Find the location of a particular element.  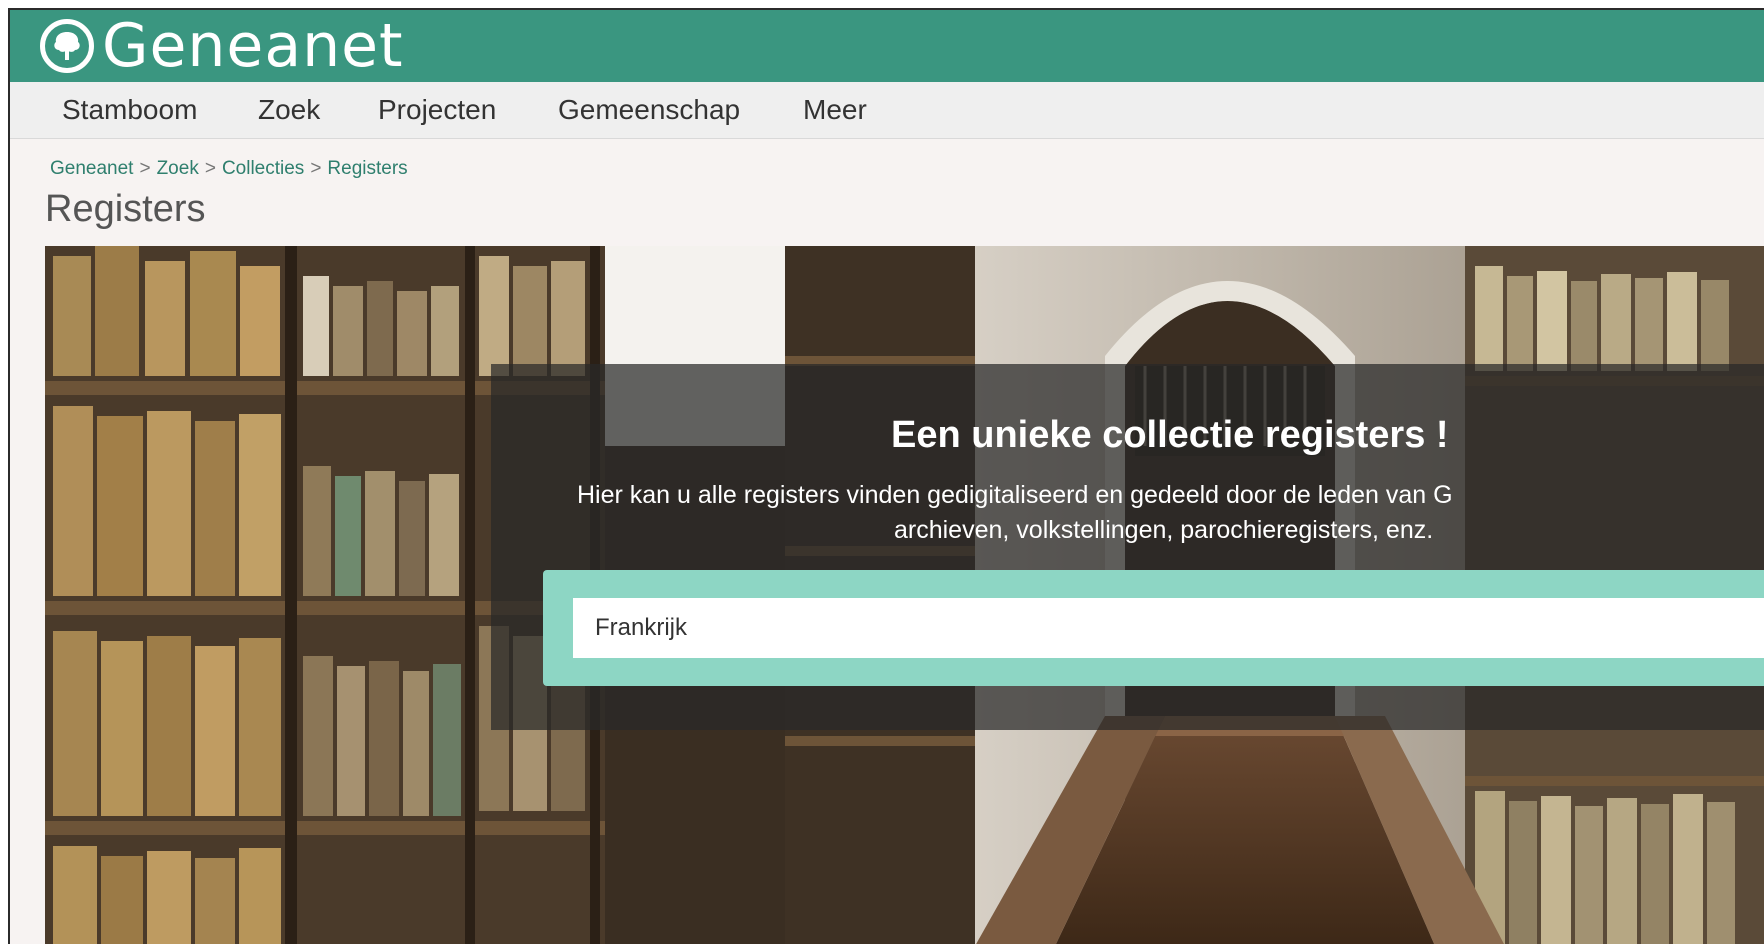

nav-item-gemeenschap: Gemeenschap is located at coordinates (649, 110).